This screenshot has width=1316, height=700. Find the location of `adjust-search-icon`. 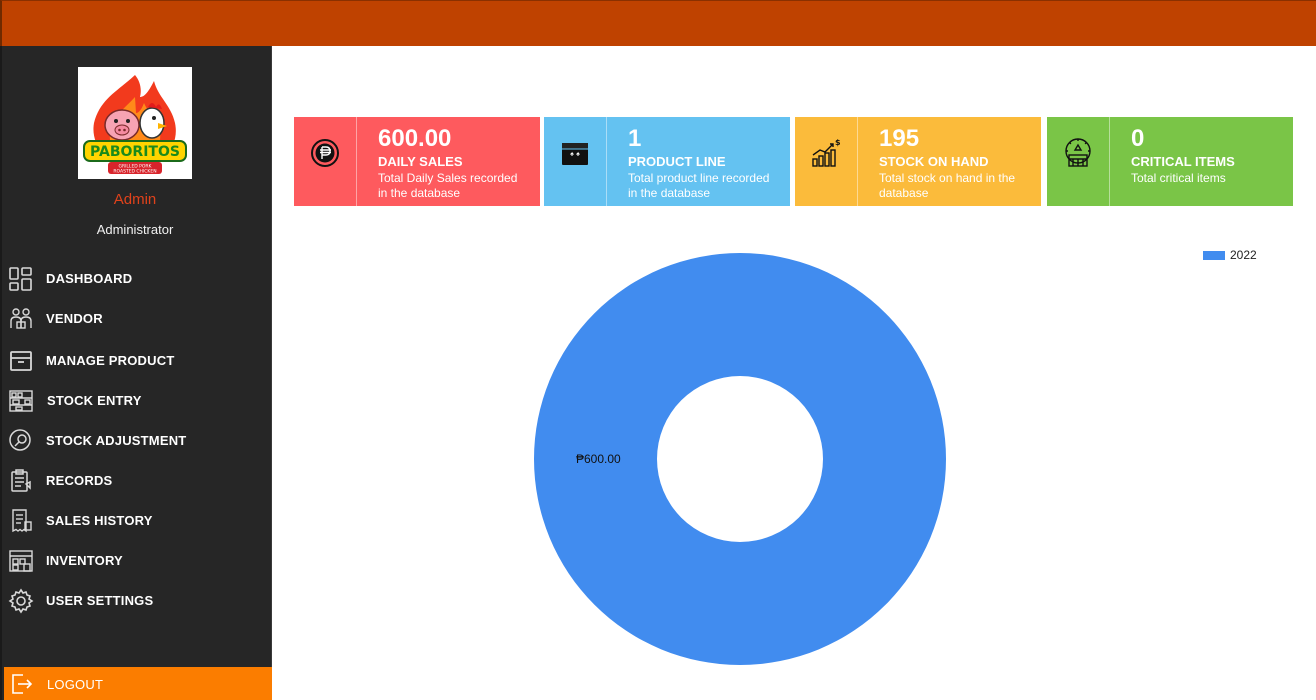

adjust-search-icon is located at coordinates (21, 441).